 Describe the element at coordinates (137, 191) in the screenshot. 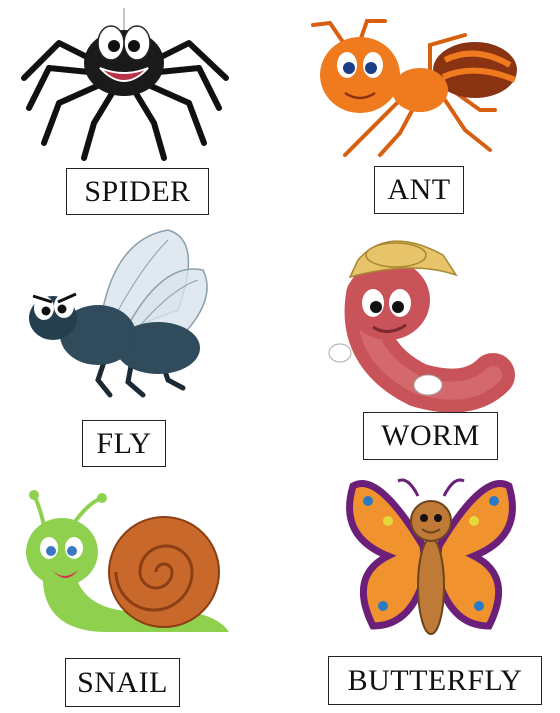

I see `label-spider: SPIDER` at that location.